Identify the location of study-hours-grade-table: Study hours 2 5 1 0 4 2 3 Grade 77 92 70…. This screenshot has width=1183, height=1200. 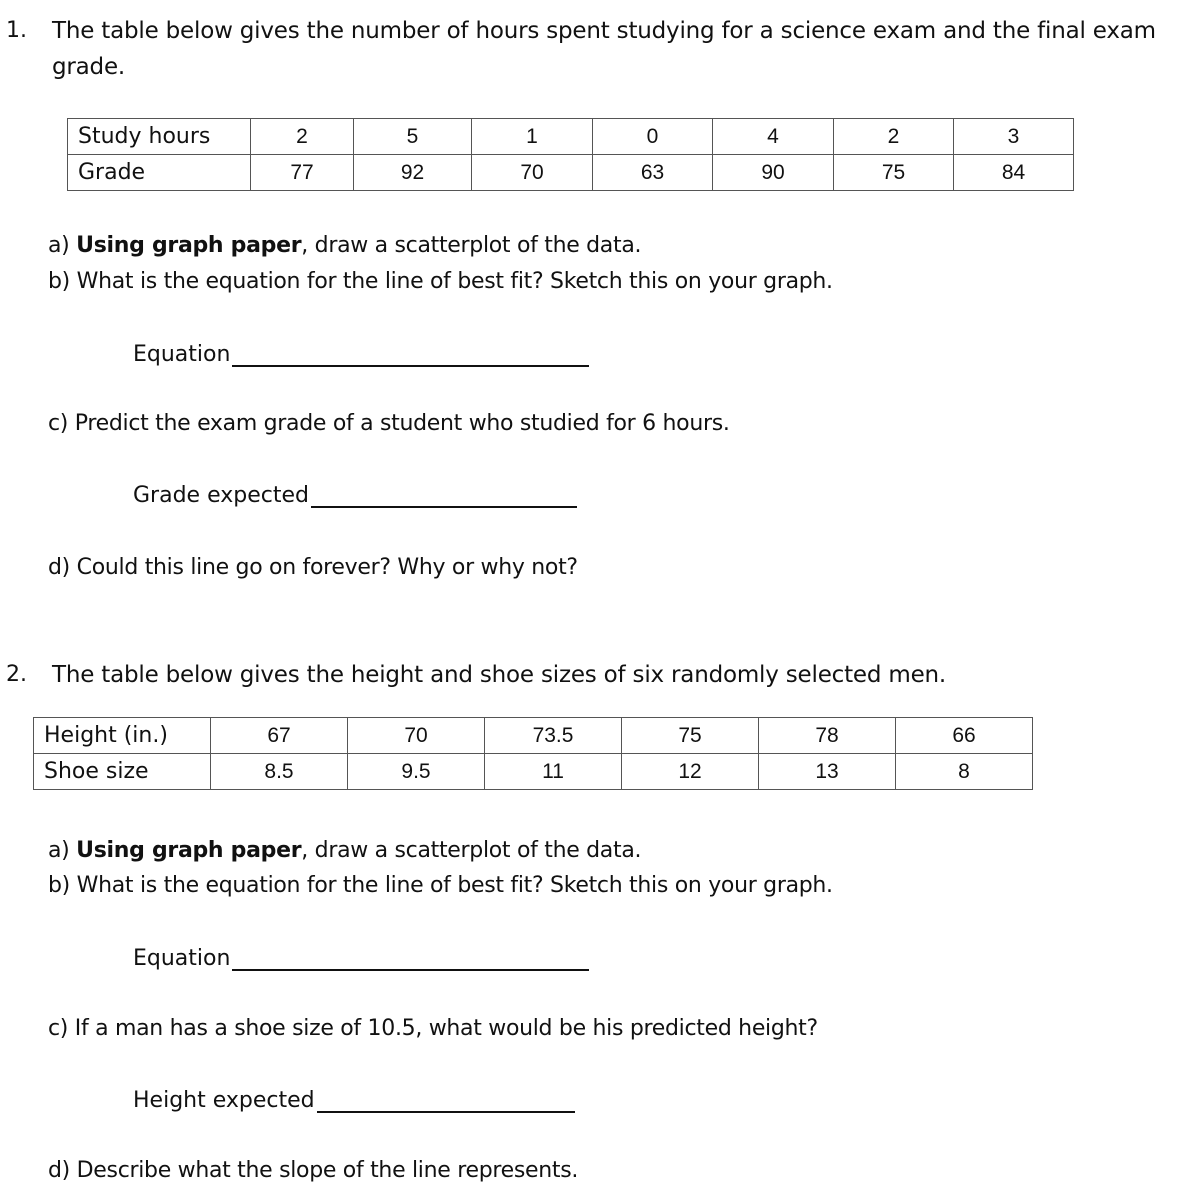
(570, 154).